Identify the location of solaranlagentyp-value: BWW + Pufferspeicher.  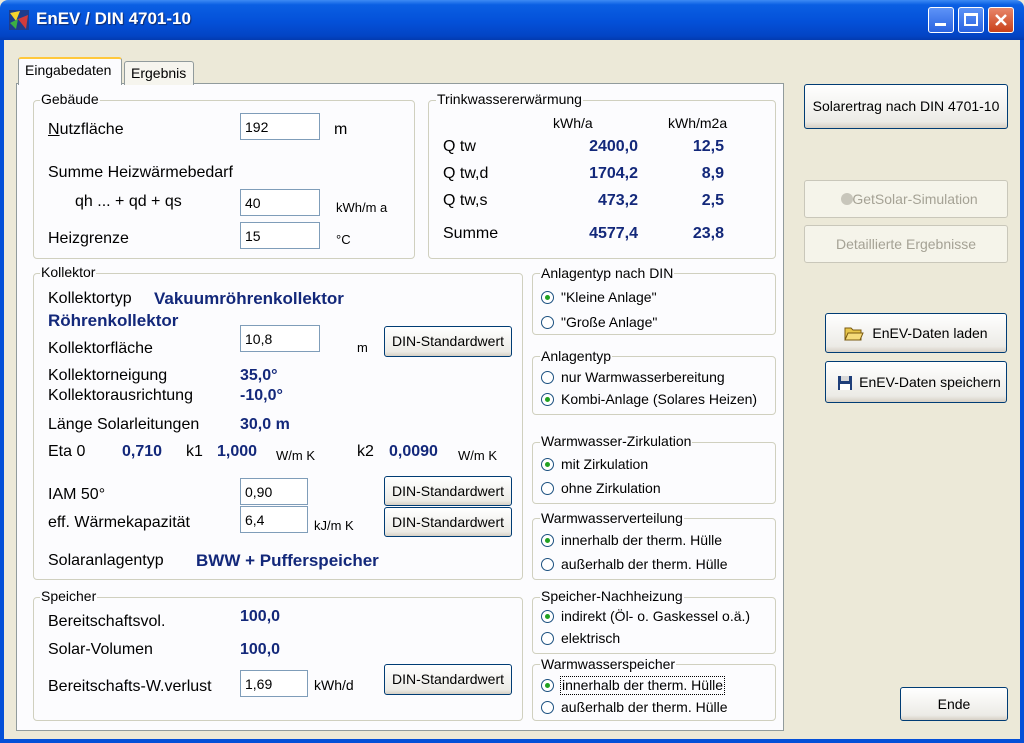
(287, 560).